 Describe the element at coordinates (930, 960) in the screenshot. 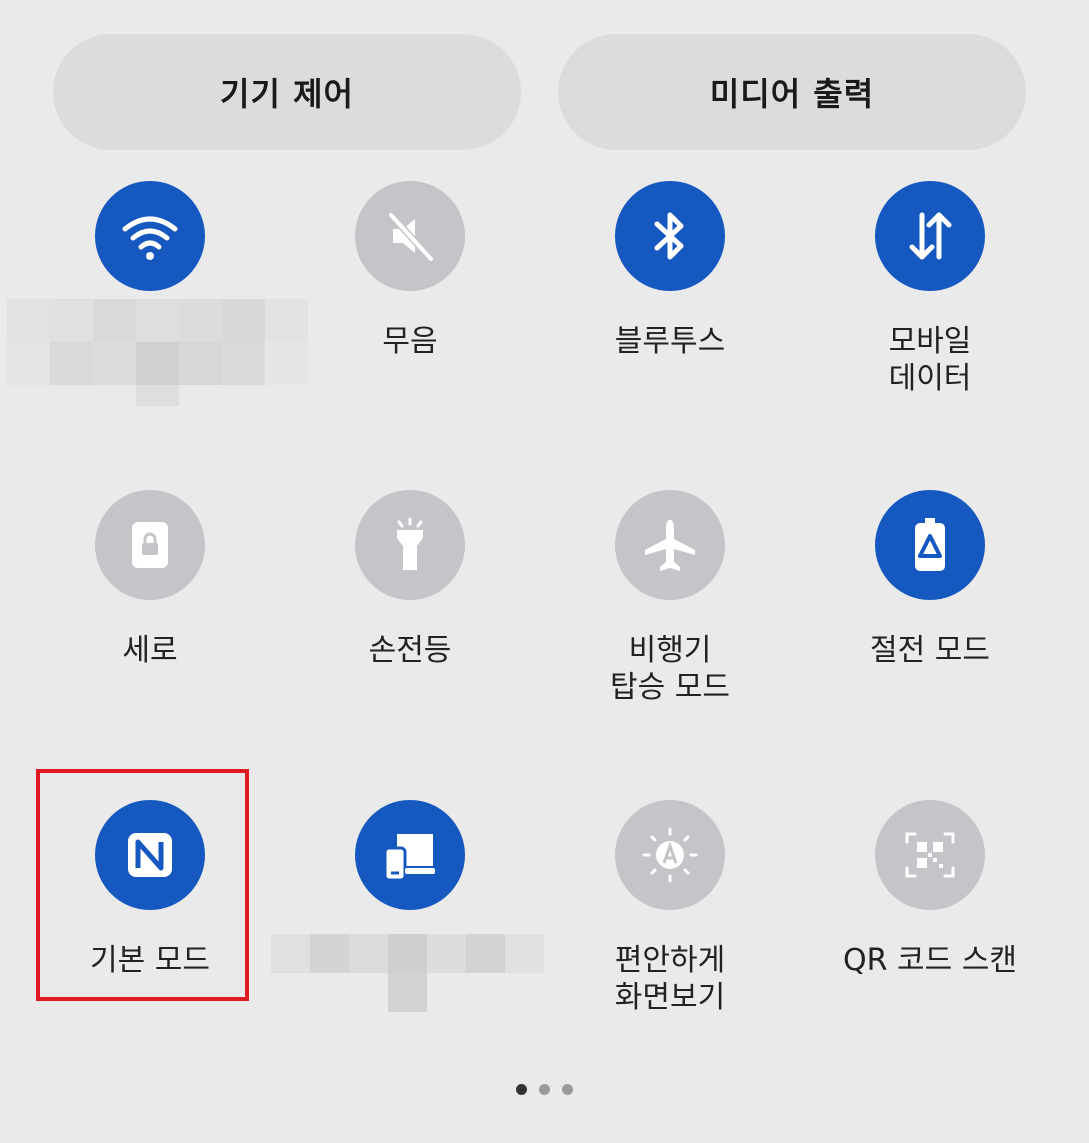

I see `tile-qr-scan-label: QR 코드 스캔` at that location.